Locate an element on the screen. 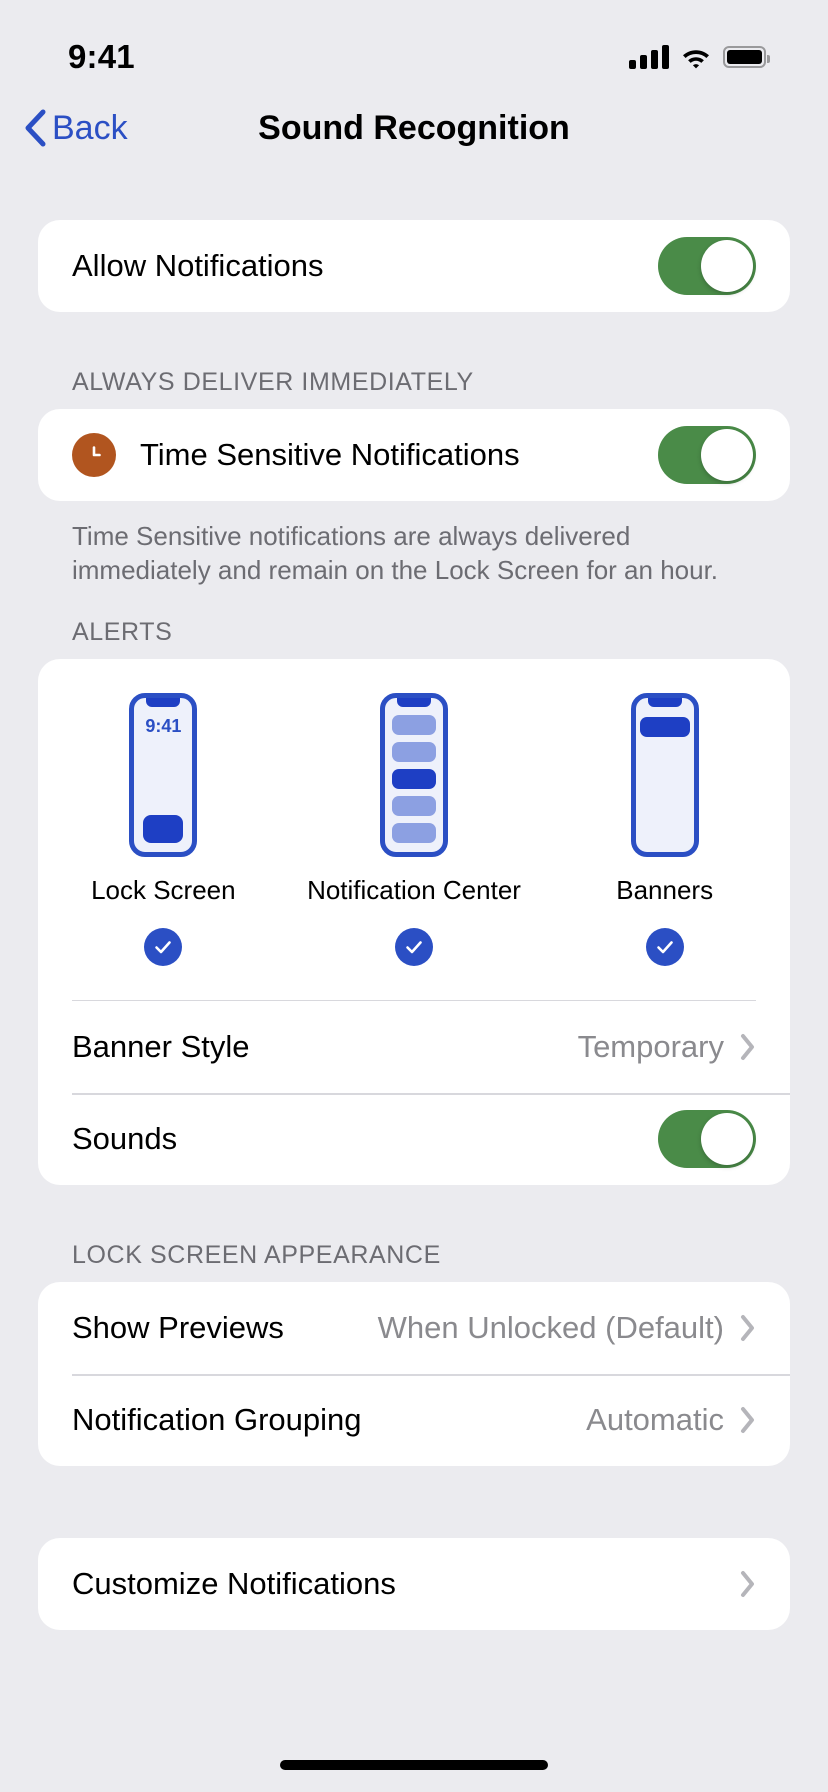  clock-icon is located at coordinates (94, 455).